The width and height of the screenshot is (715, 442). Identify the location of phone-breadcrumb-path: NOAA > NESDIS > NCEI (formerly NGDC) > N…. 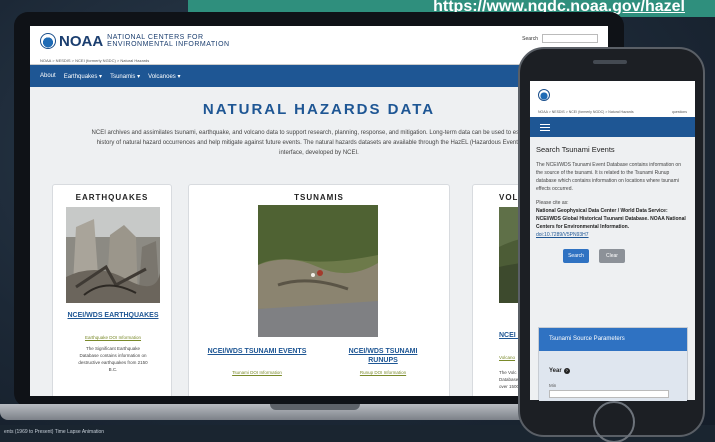
(586, 112).